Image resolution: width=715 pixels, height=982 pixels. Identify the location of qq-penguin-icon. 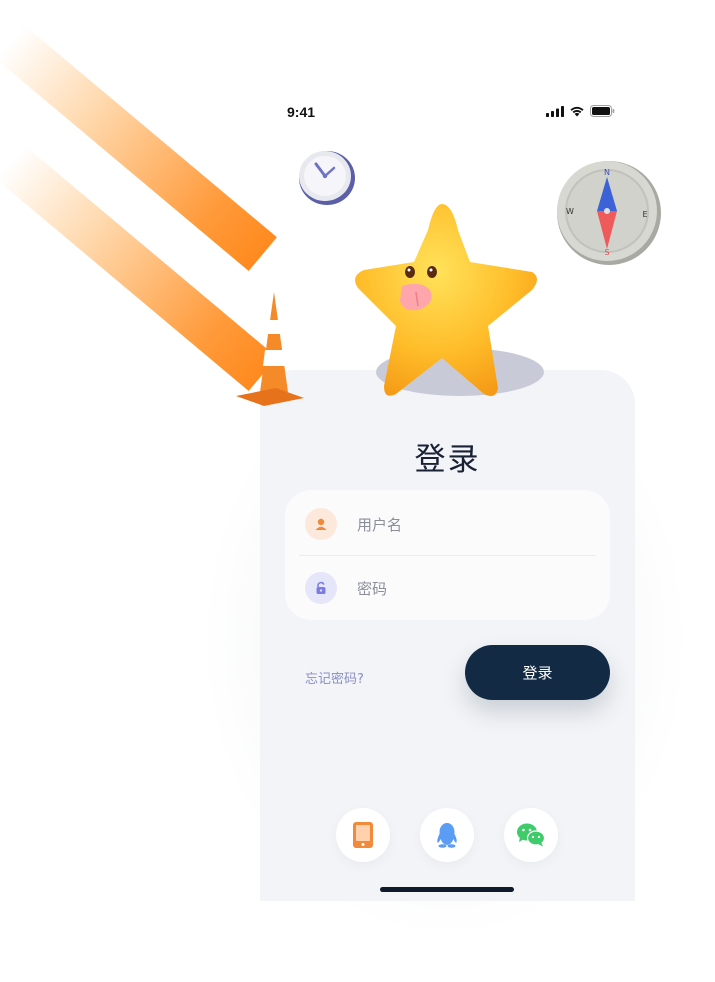
(447, 835).